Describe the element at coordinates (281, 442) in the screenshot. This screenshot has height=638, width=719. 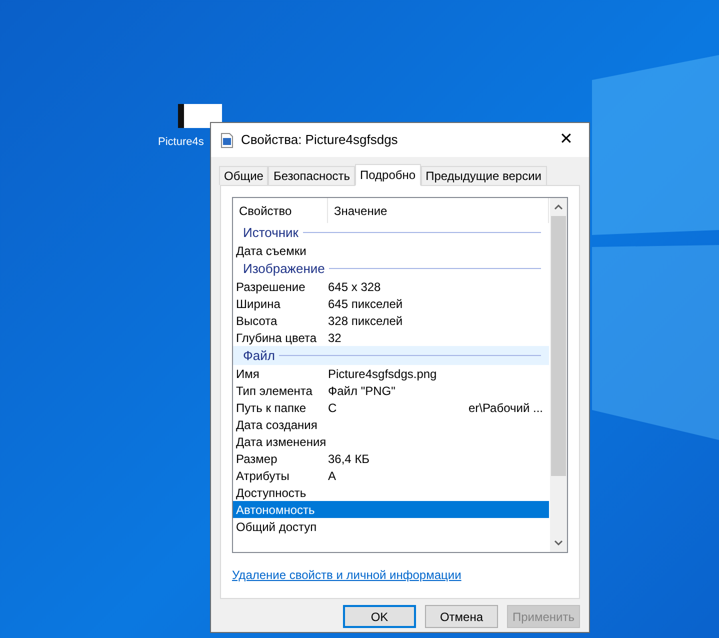
I see `property-name: Дата изменения` at that location.